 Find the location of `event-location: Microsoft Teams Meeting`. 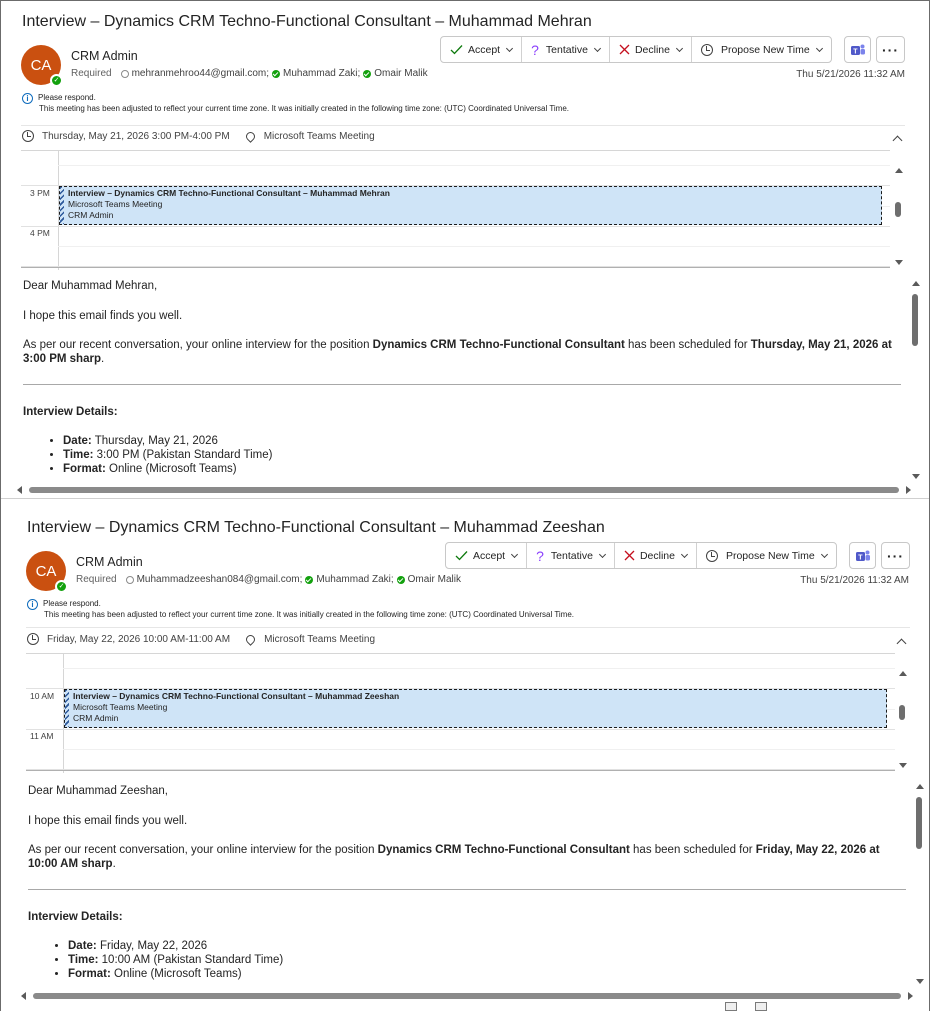

event-location: Microsoft Teams Meeting is located at coordinates (115, 204).